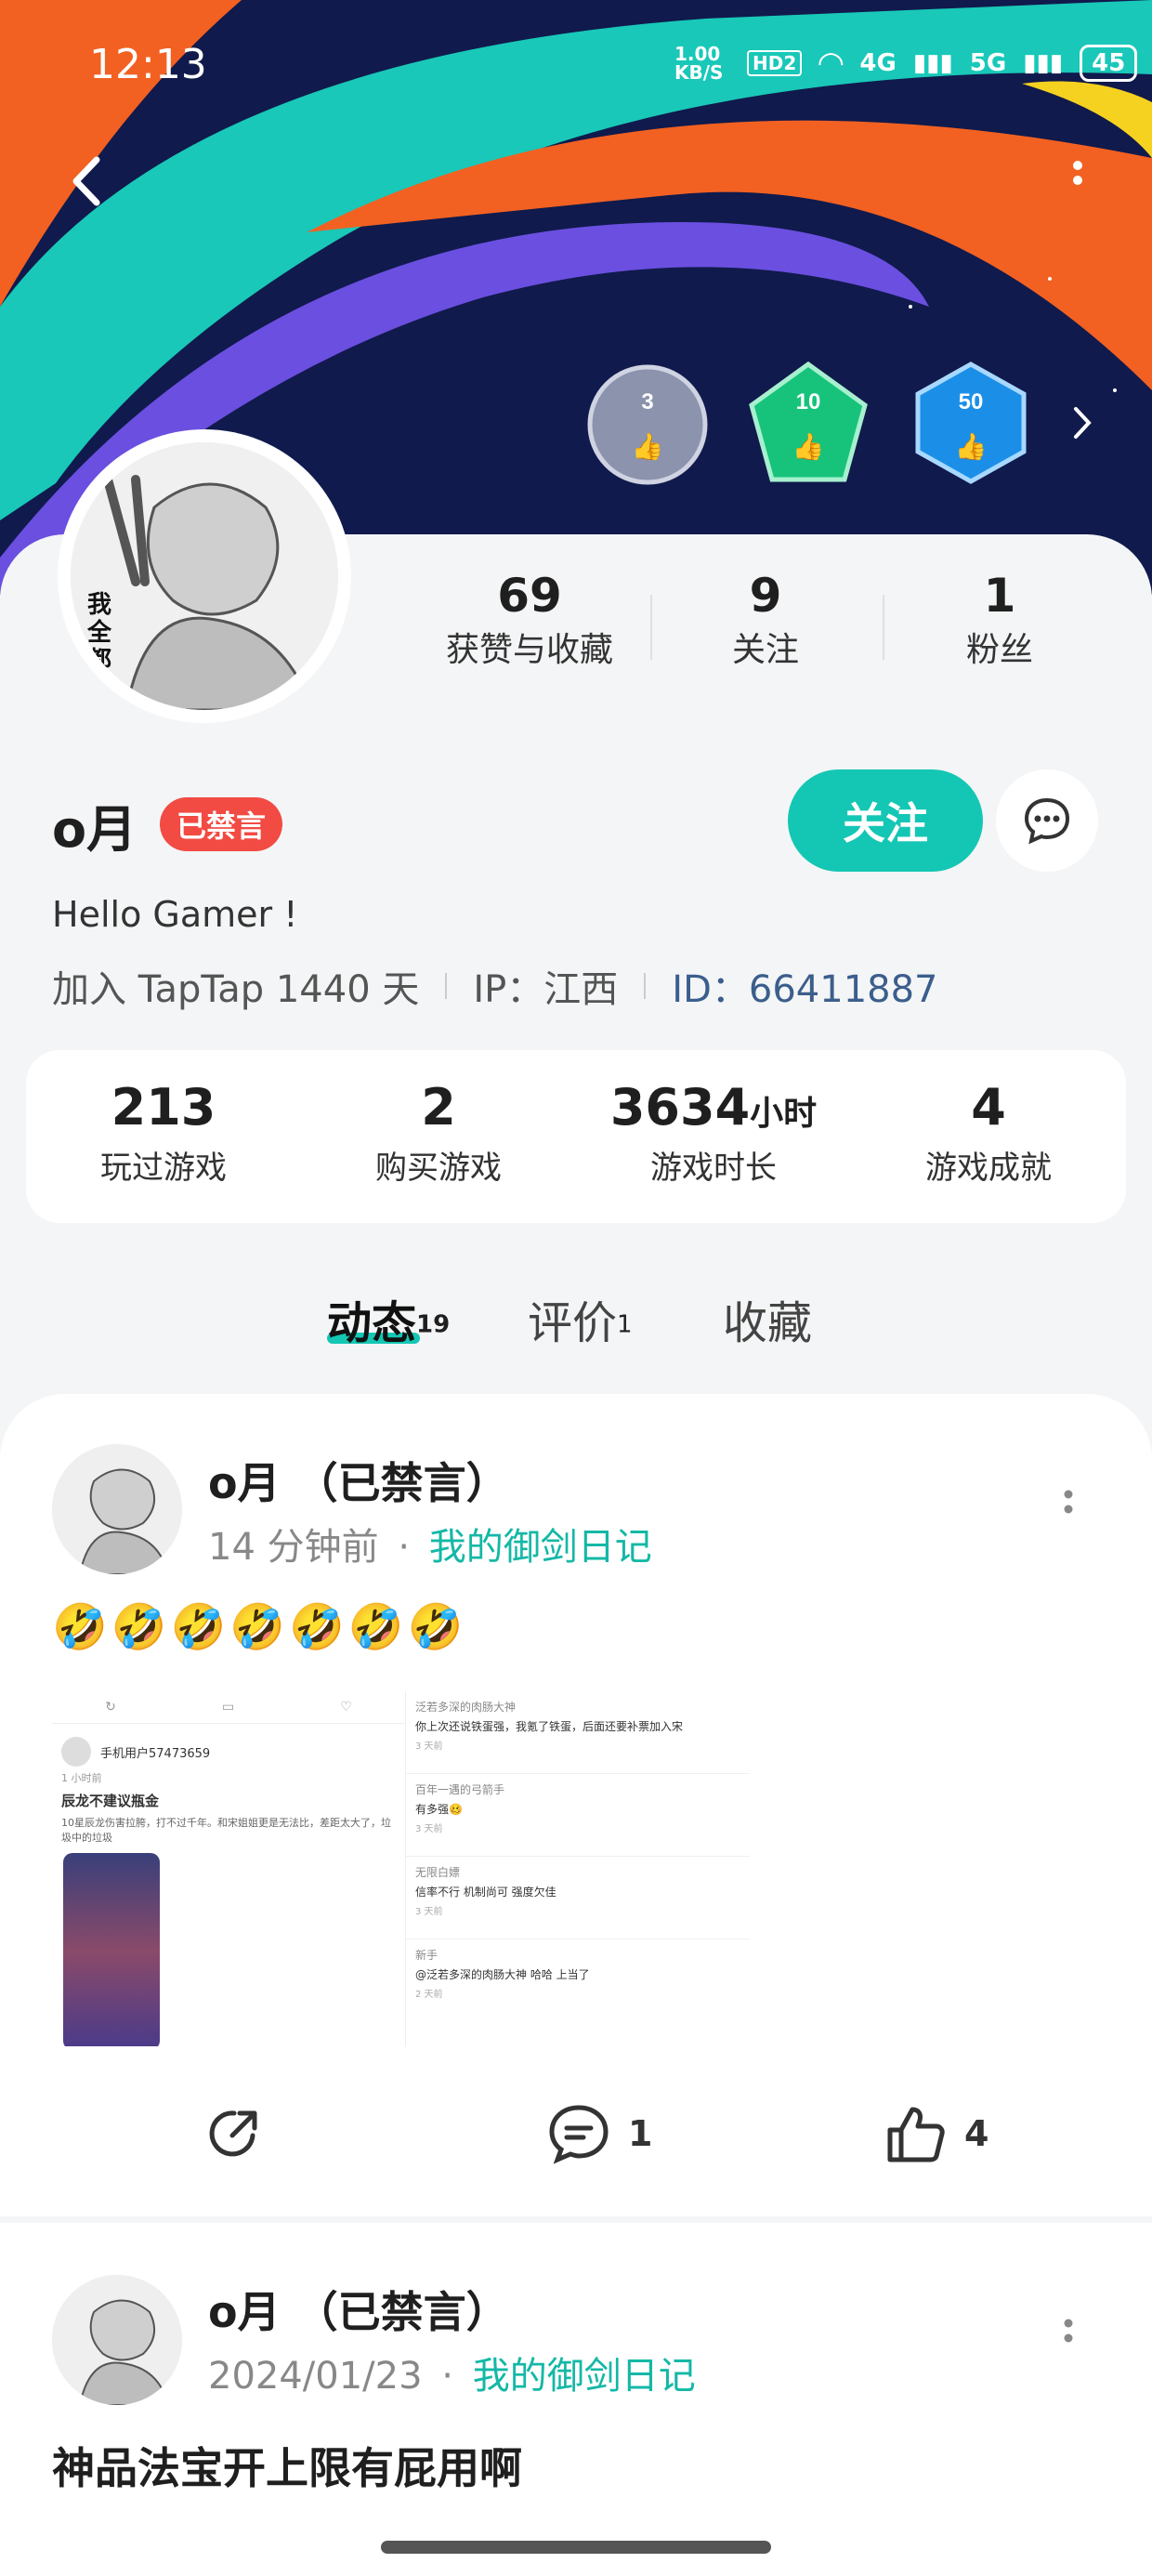 The width and height of the screenshot is (1152, 2576). I want to click on more-vertical-icon, so click(1068, 1502).